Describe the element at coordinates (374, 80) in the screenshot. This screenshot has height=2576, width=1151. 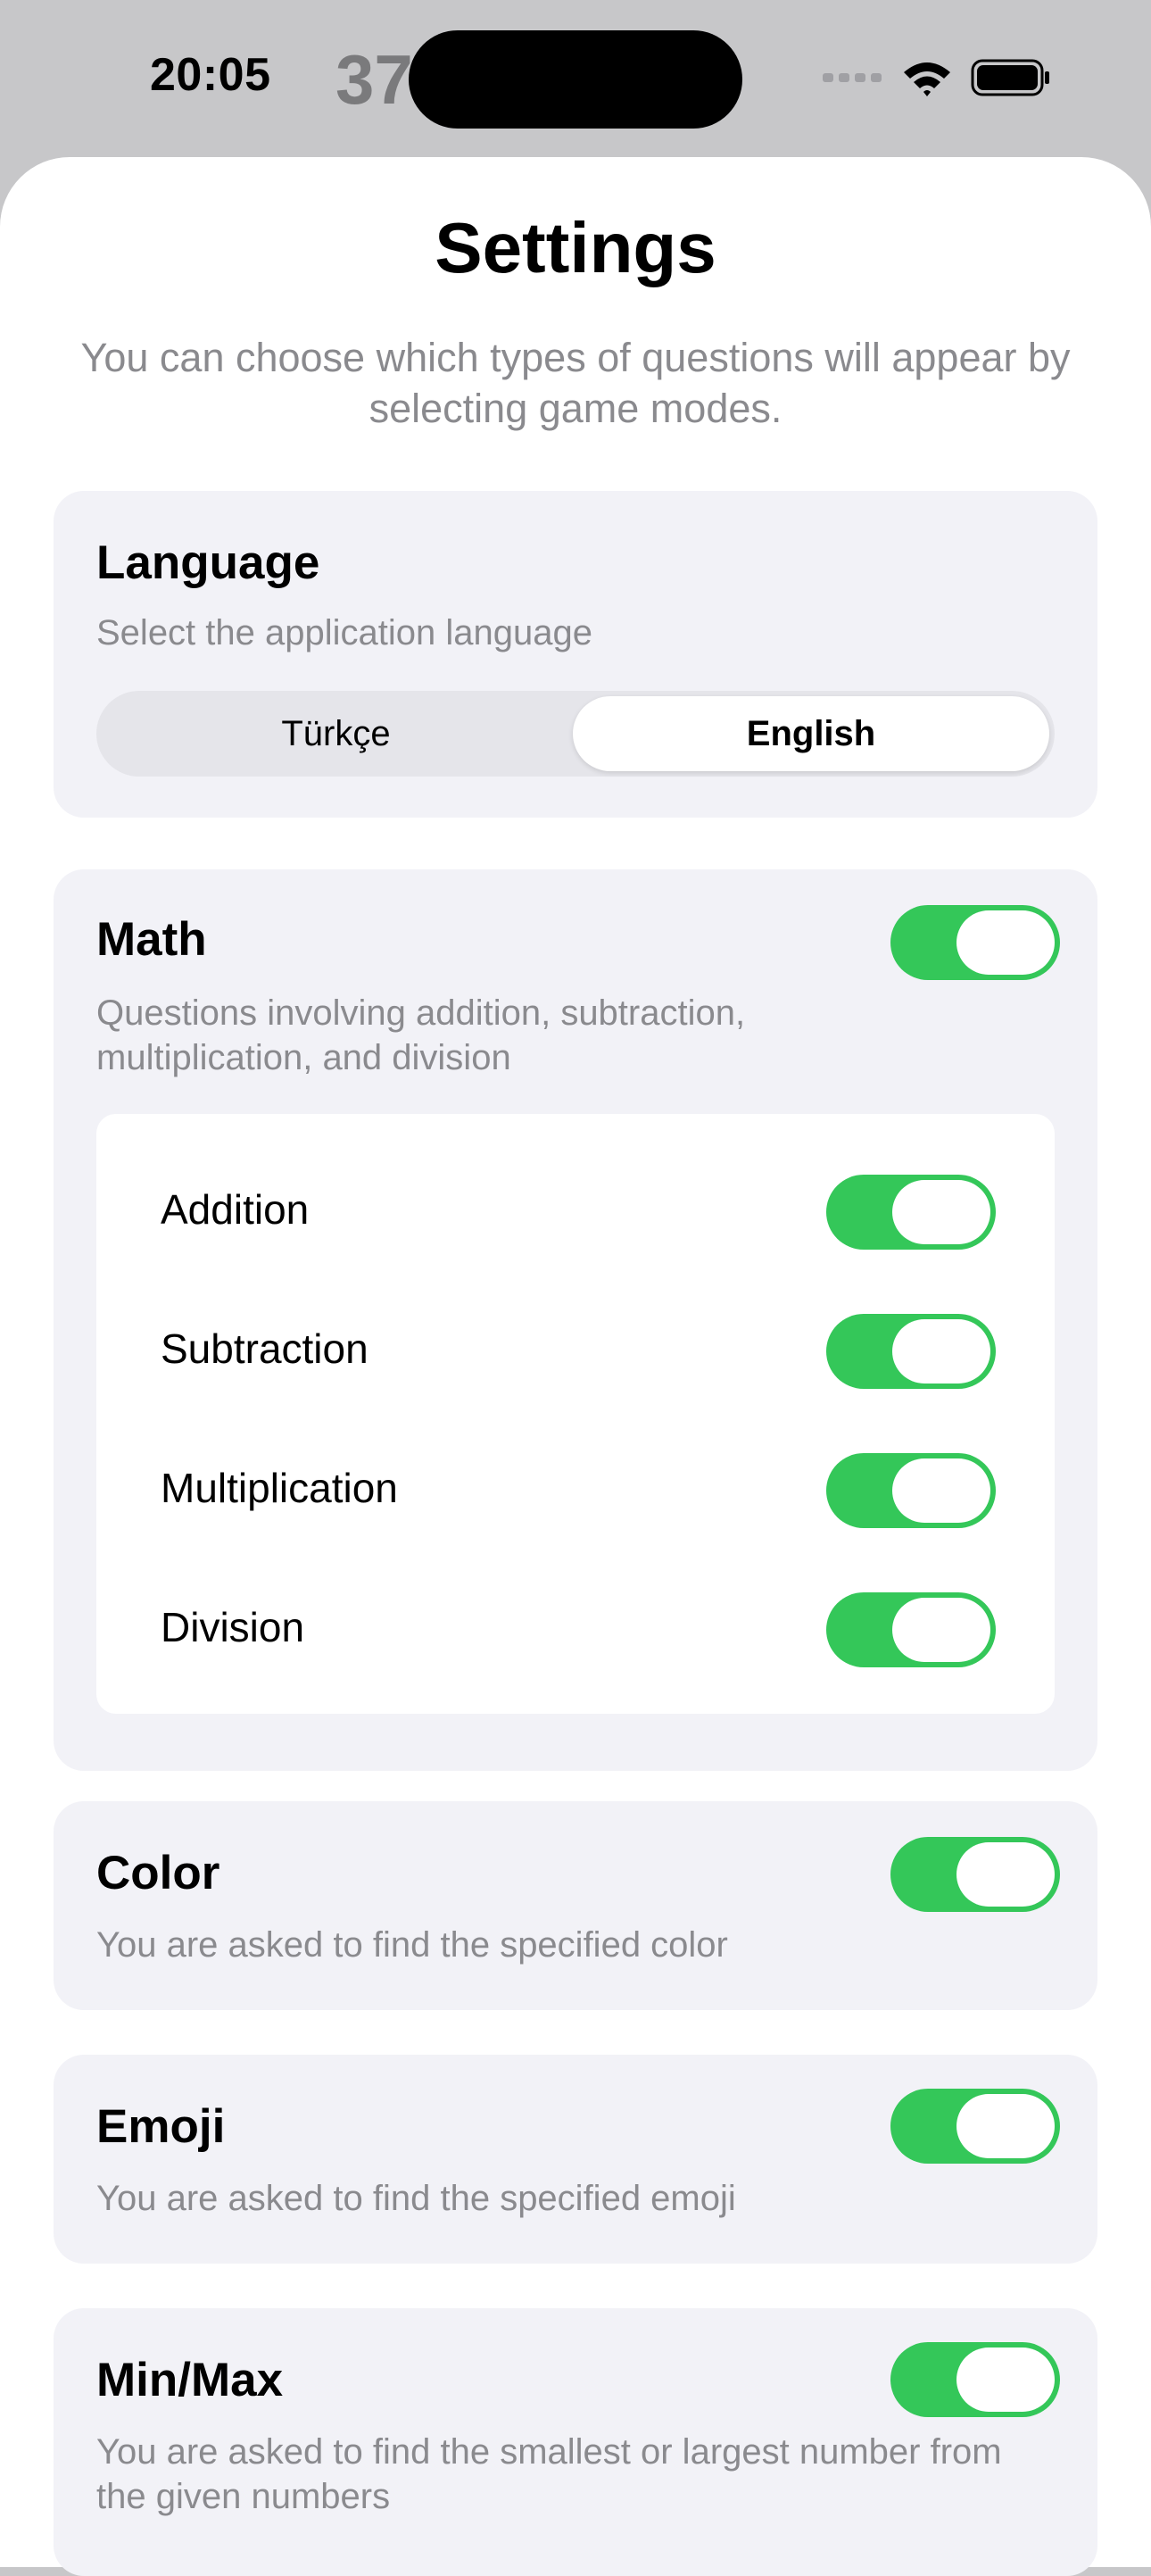
I see `background-number: 37` at that location.